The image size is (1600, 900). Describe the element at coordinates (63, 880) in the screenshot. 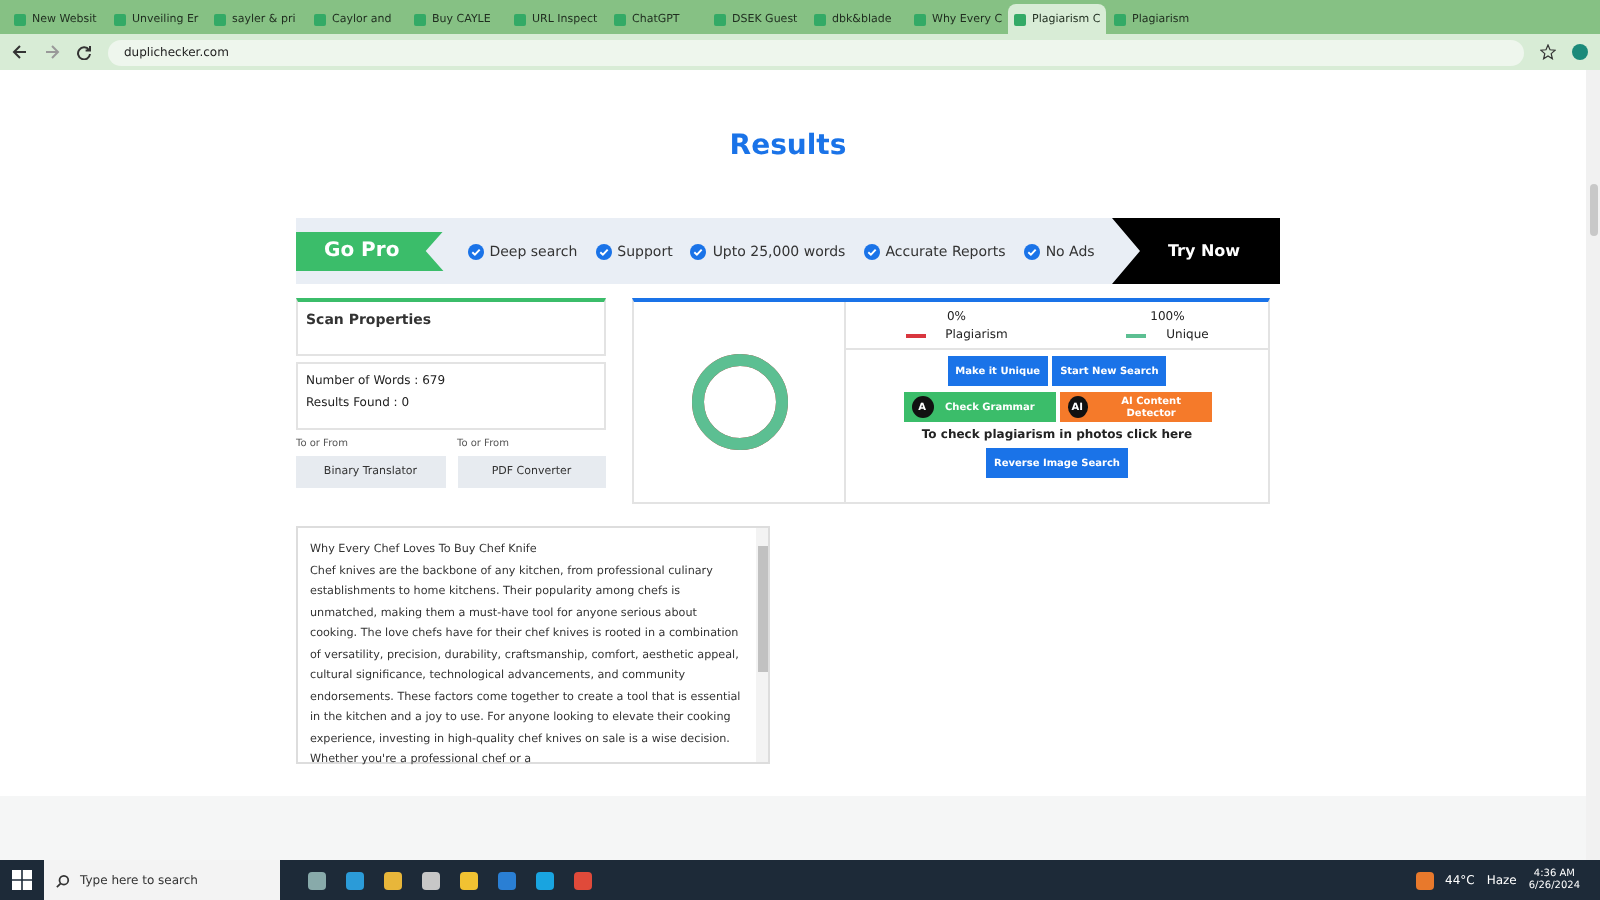

I see `search-icon` at that location.